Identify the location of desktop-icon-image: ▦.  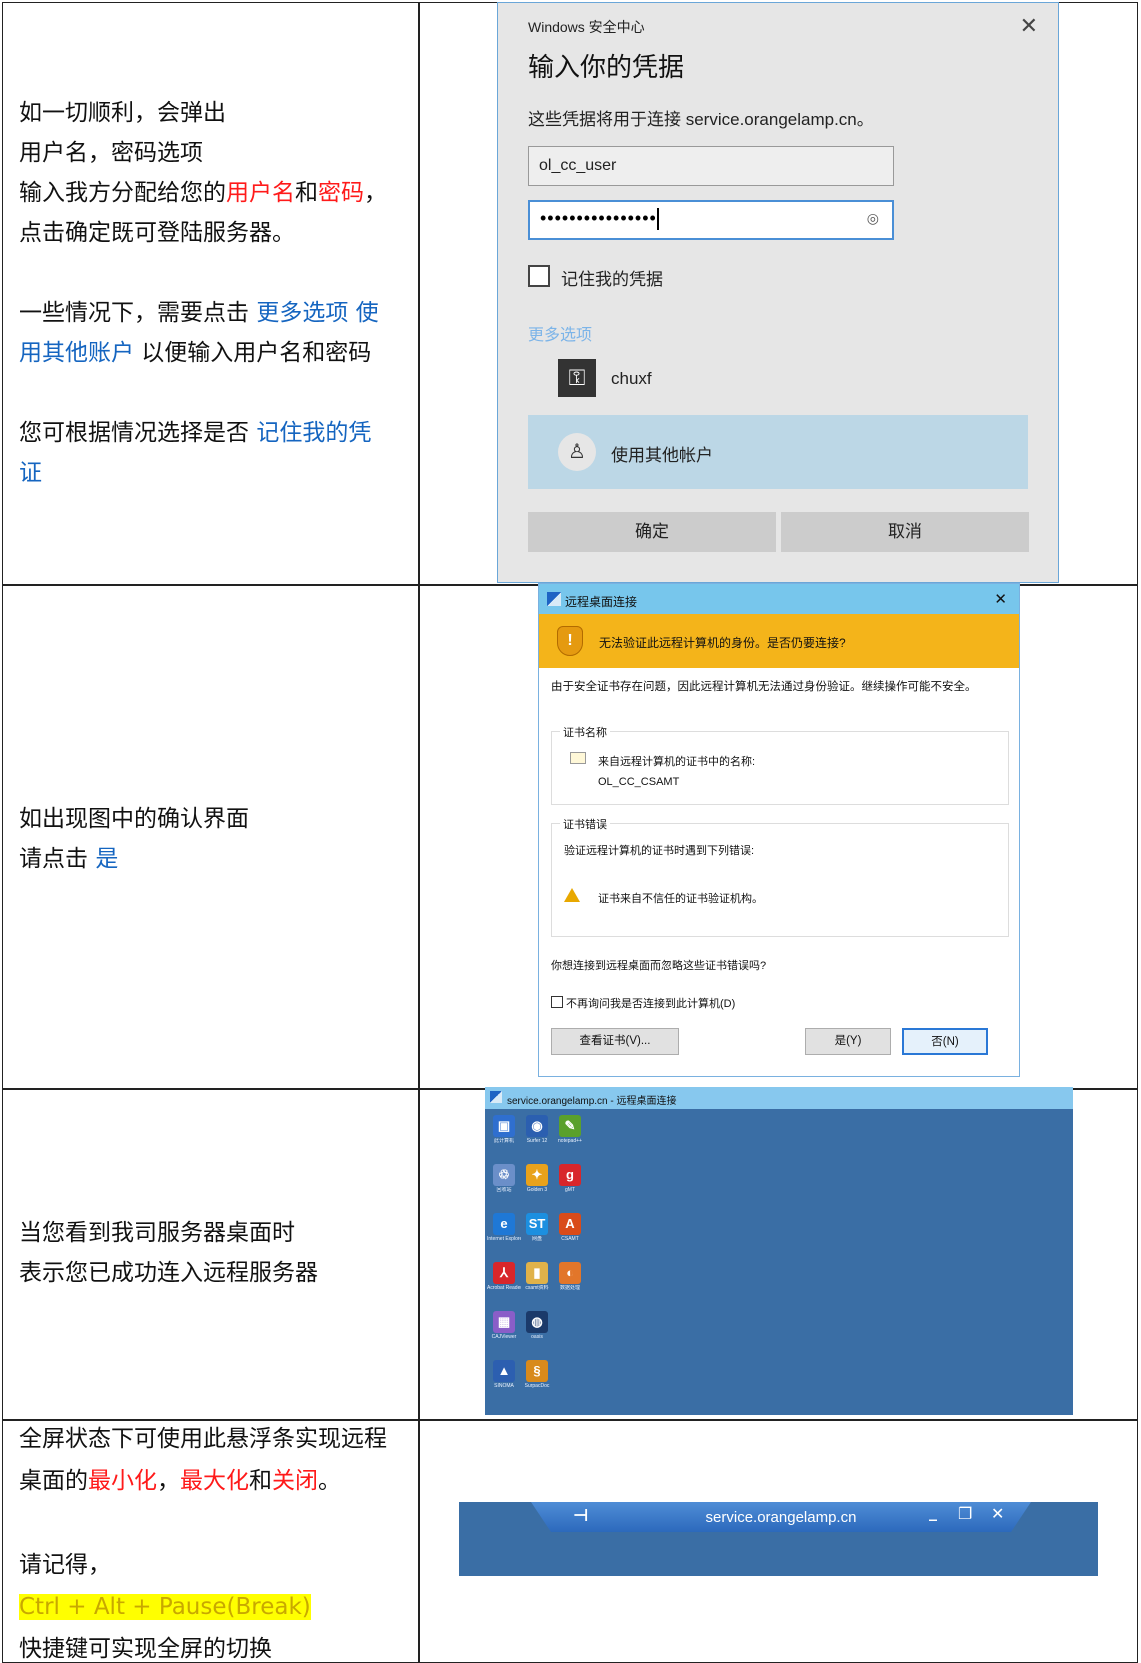
(504, 1322).